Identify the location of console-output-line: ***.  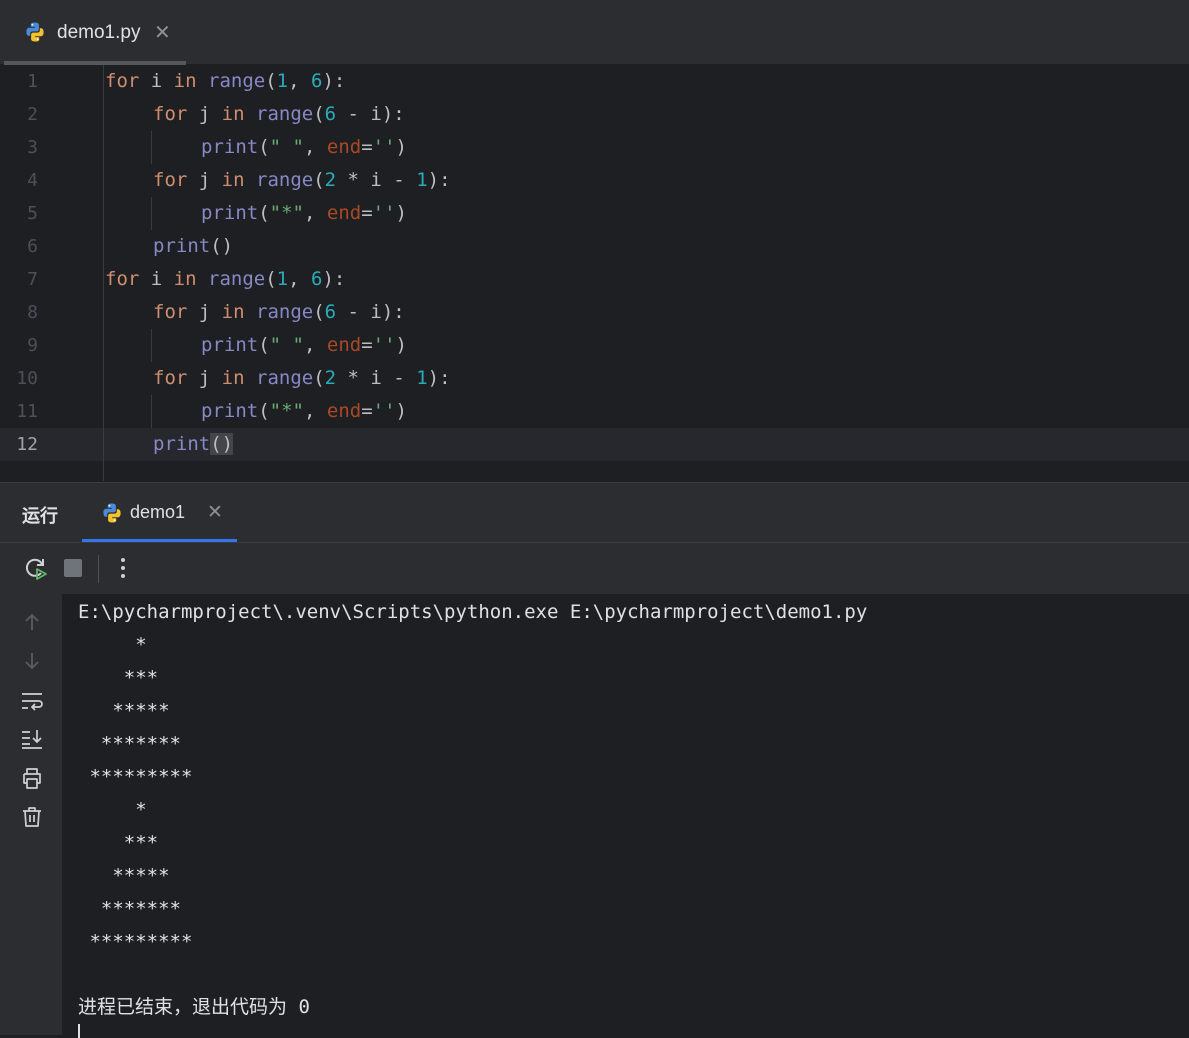
(118, 678).